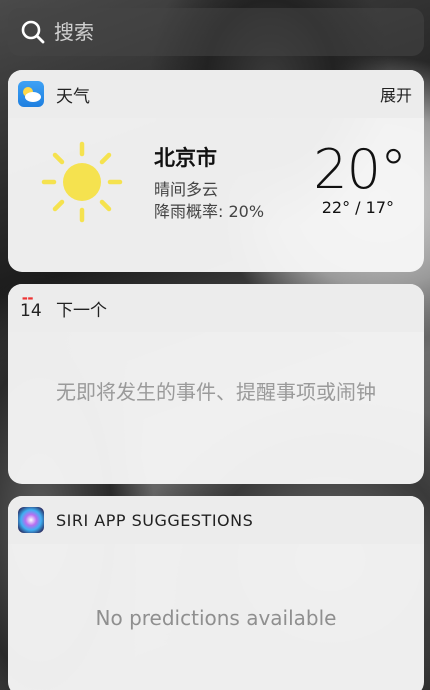 The width and height of the screenshot is (430, 690). What do you see at coordinates (81, 310) in the screenshot?
I see `up-next-title: 下一个` at bounding box center [81, 310].